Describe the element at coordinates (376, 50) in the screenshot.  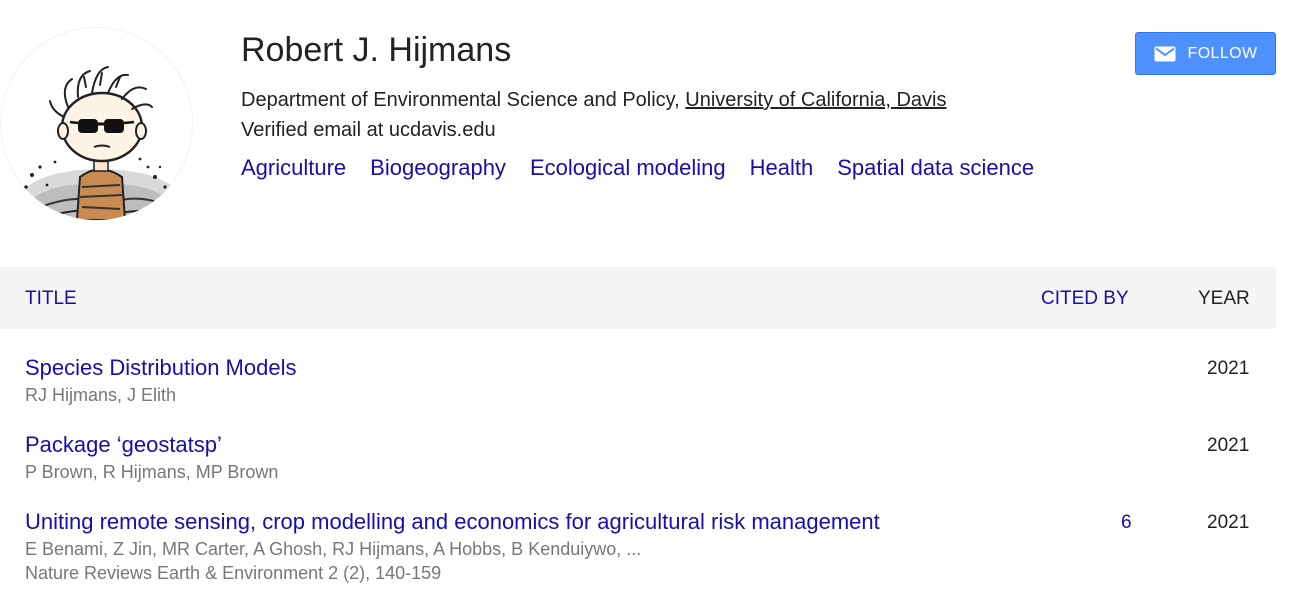
I see `profile-name: Robert J. Hijmans` at that location.